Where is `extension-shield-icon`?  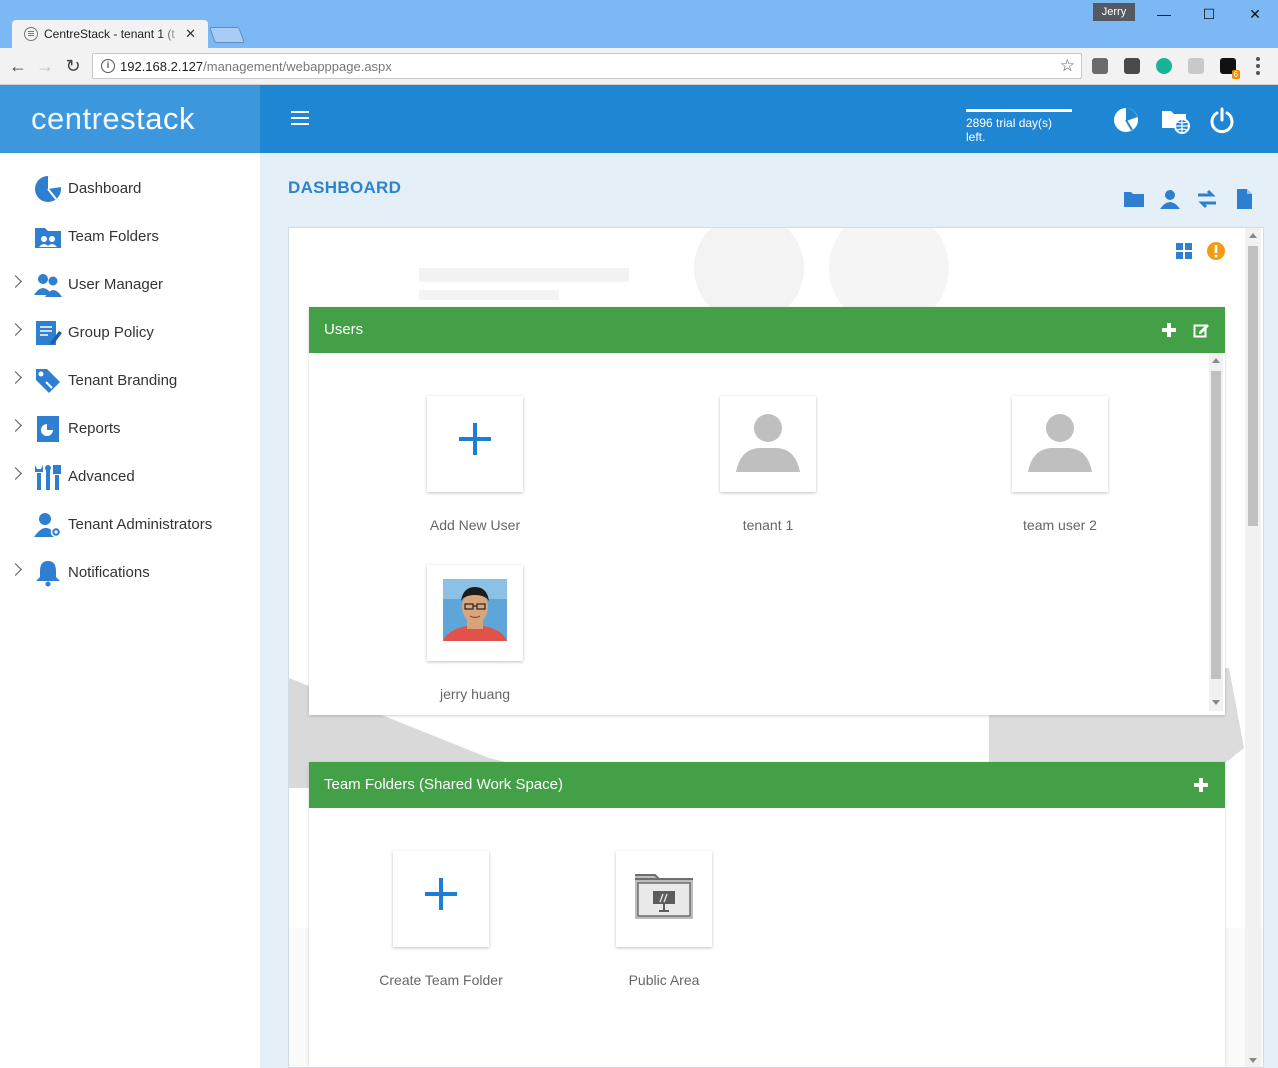
extension-shield-icon is located at coordinates (1132, 66).